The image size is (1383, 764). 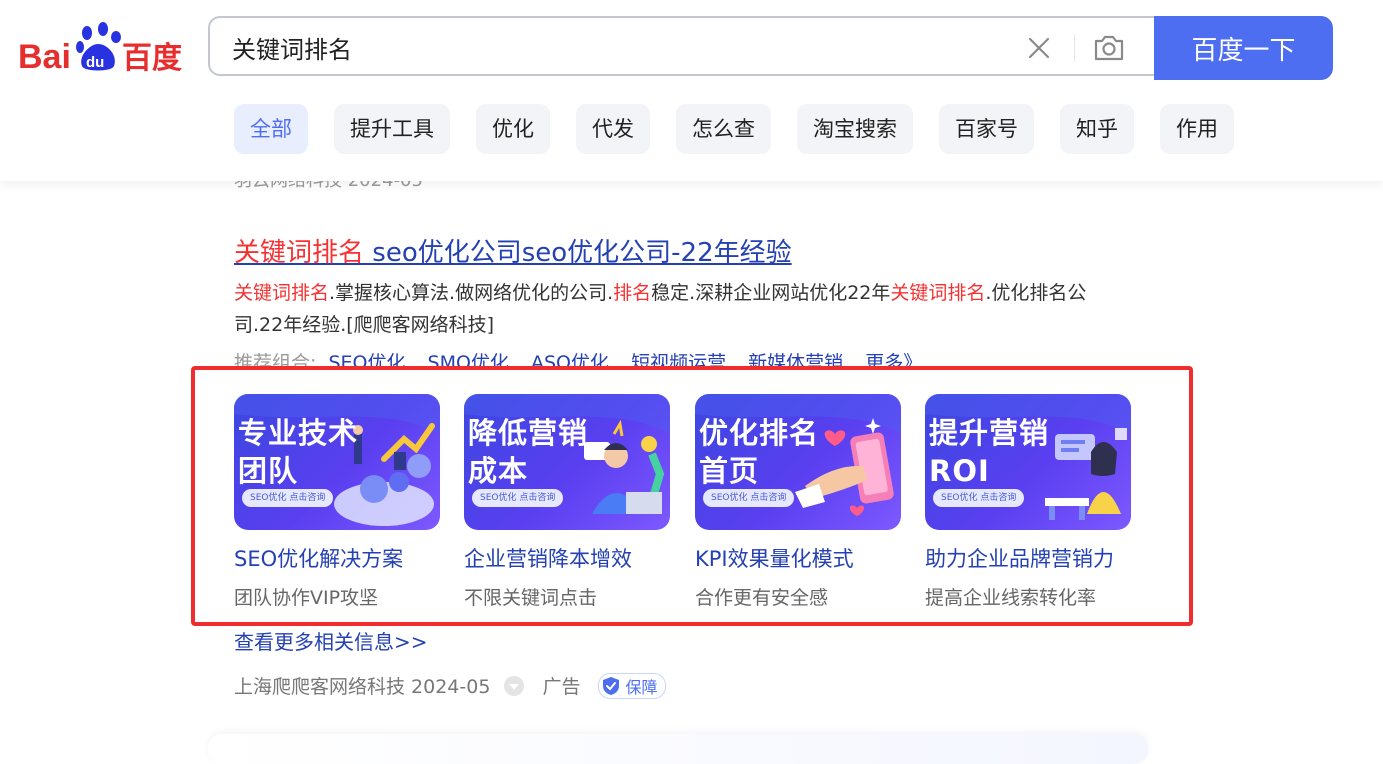 What do you see at coordinates (514, 685) in the screenshot?
I see `dropdown-icon` at bounding box center [514, 685].